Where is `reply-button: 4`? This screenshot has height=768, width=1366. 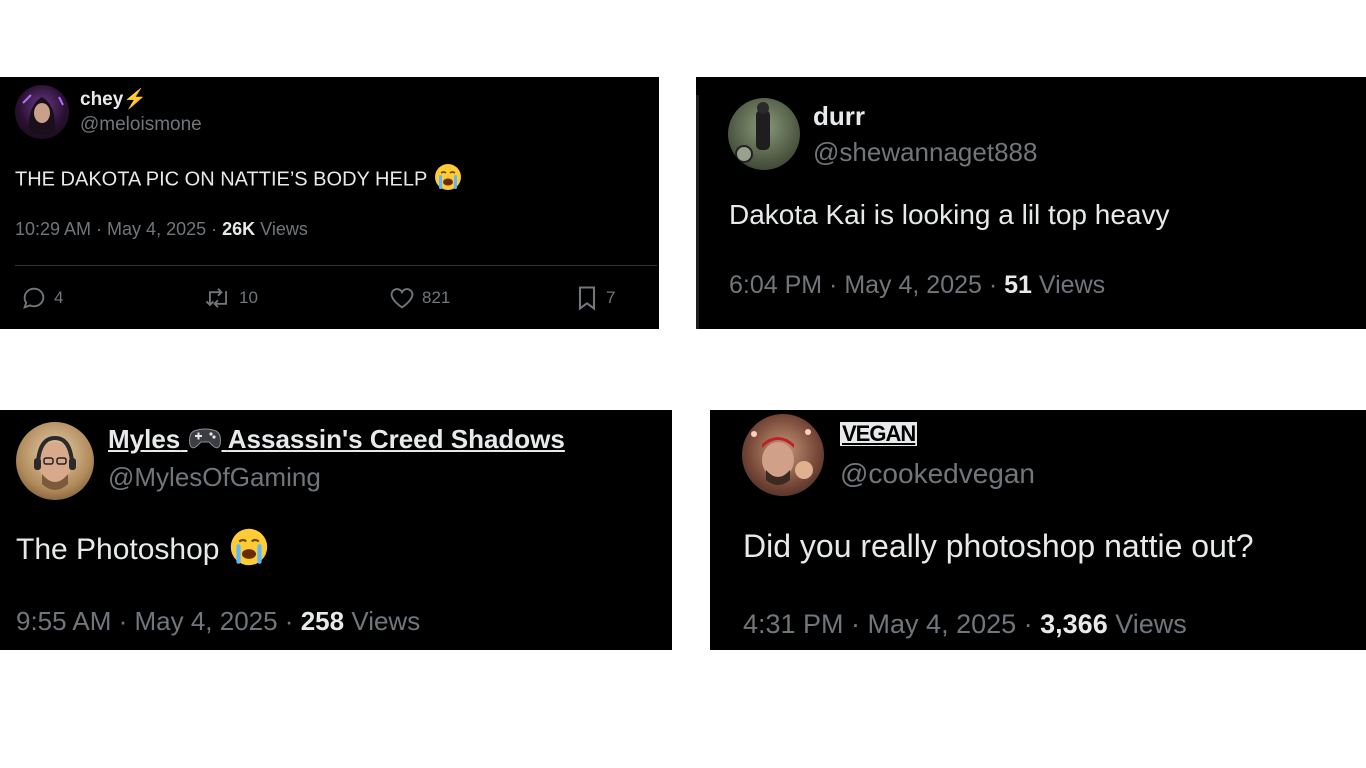 reply-button: 4 is located at coordinates (41, 298).